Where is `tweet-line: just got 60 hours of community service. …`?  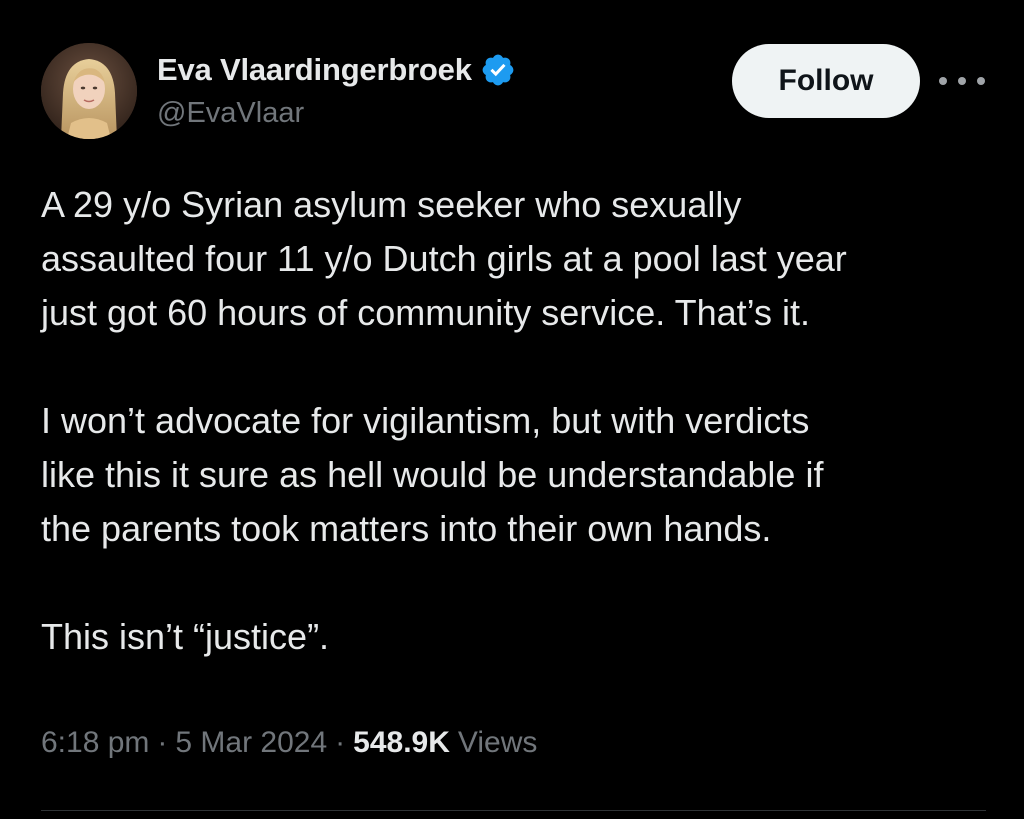 tweet-line: just got 60 hours of community service. … is located at coordinates (426, 312).